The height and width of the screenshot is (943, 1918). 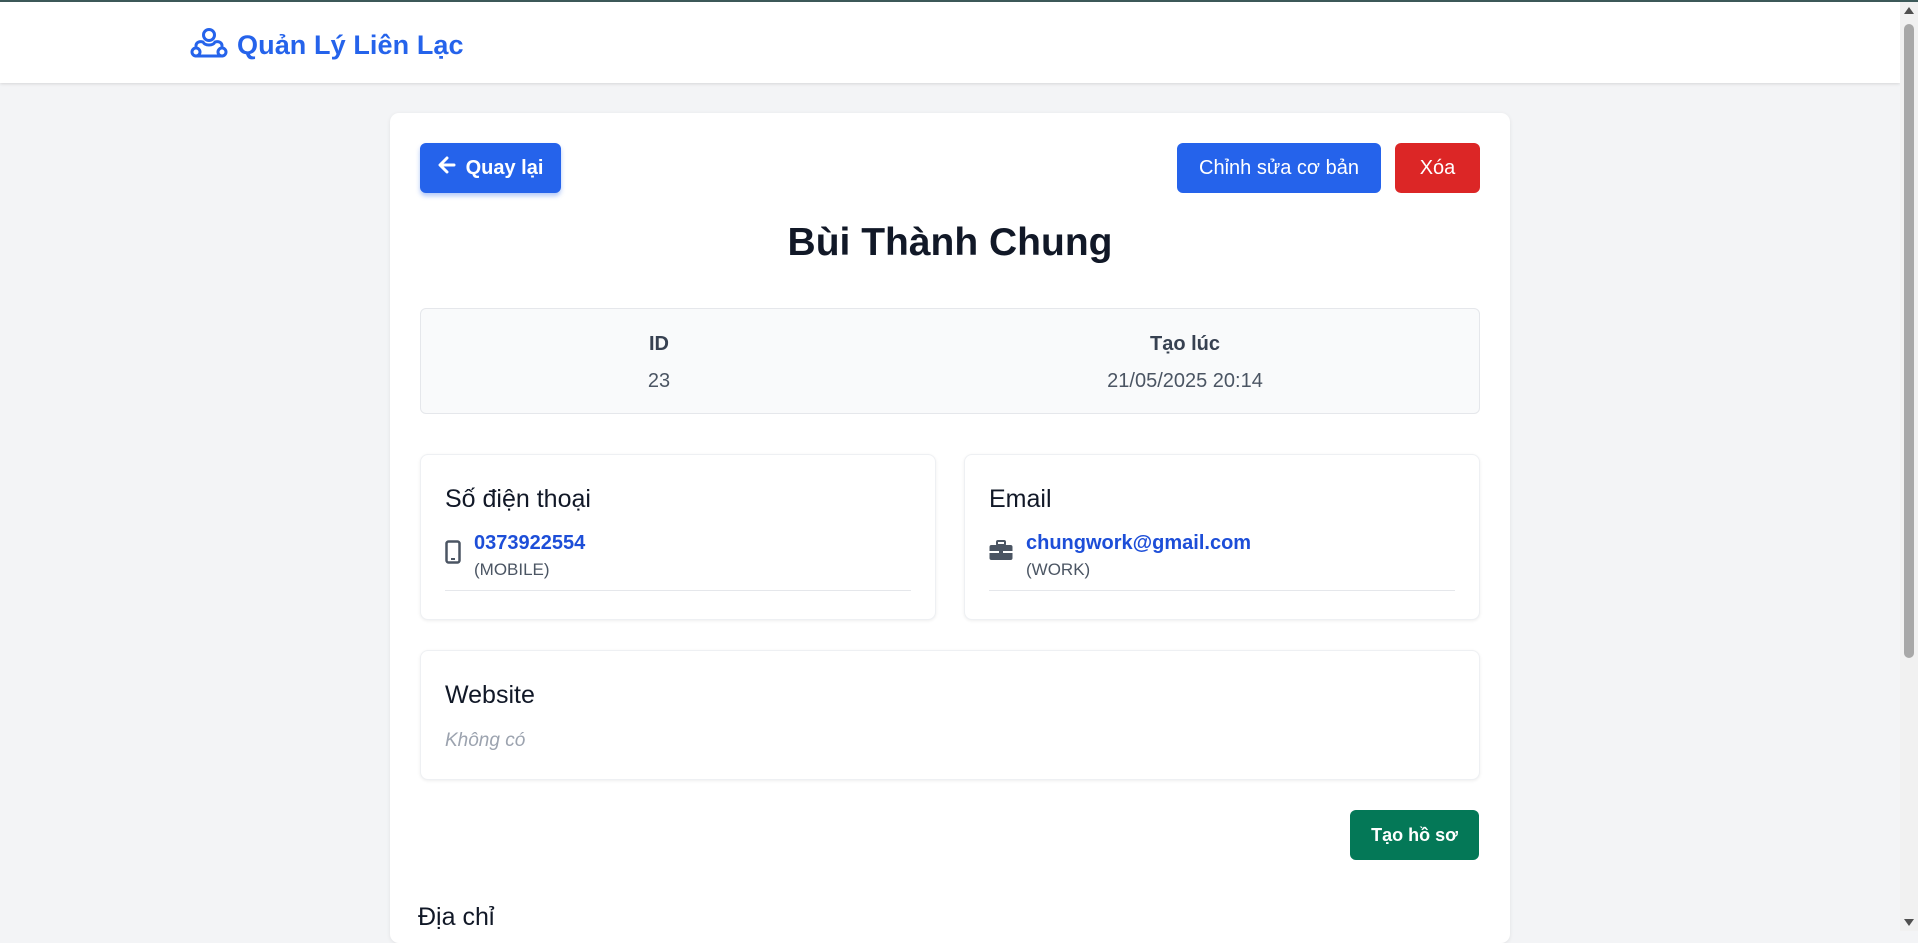 I want to click on meta-created: Tạo lúc 21/05/2025 20:14, so click(x=1185, y=363).